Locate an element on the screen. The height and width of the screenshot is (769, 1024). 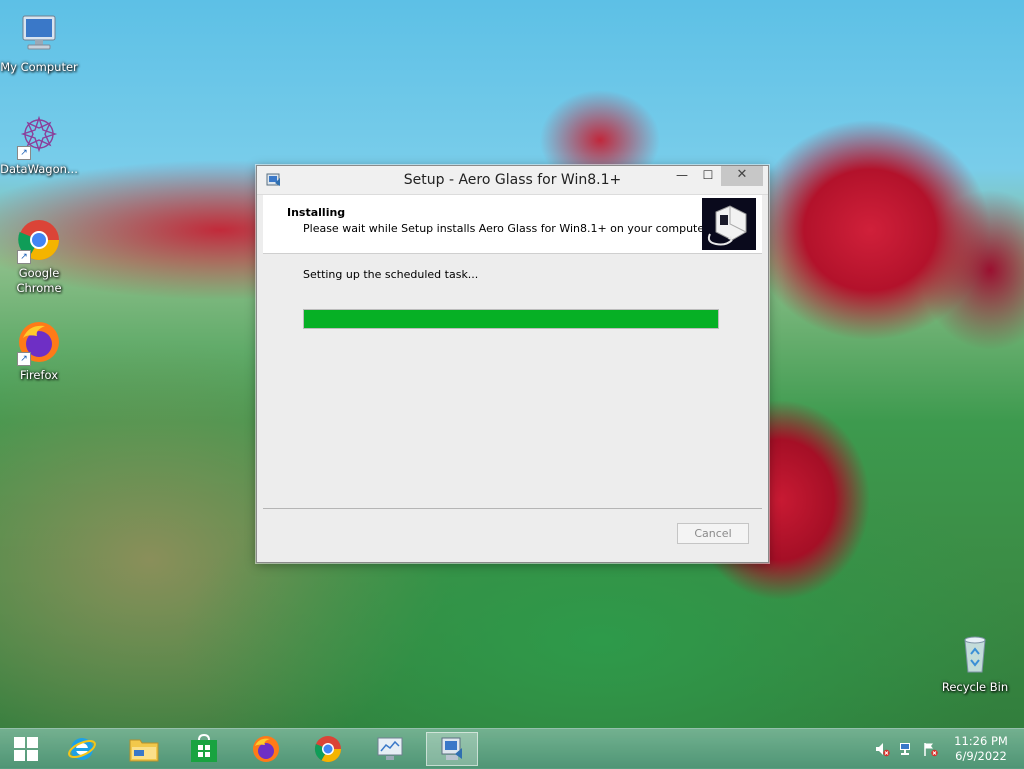
monitor-app-icon is located at coordinates (390, 748).